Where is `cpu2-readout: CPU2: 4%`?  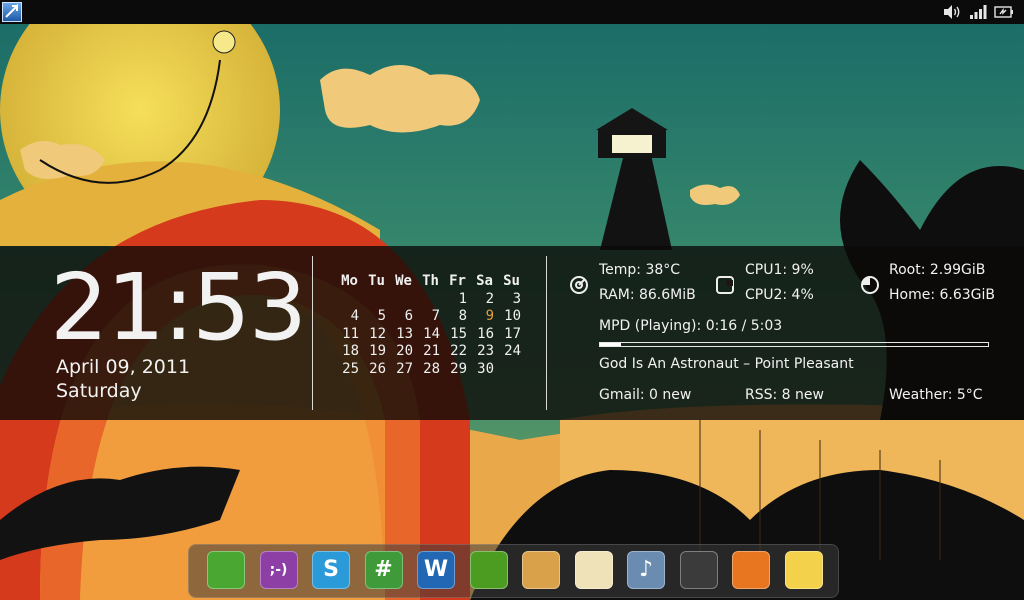
cpu2-readout: CPU2: 4% is located at coordinates (779, 295).